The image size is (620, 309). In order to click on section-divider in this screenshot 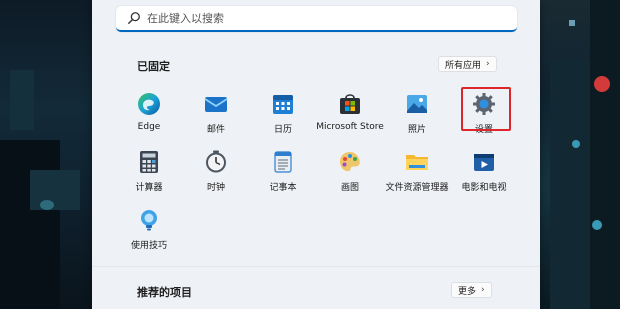, I will do `click(316, 266)`.